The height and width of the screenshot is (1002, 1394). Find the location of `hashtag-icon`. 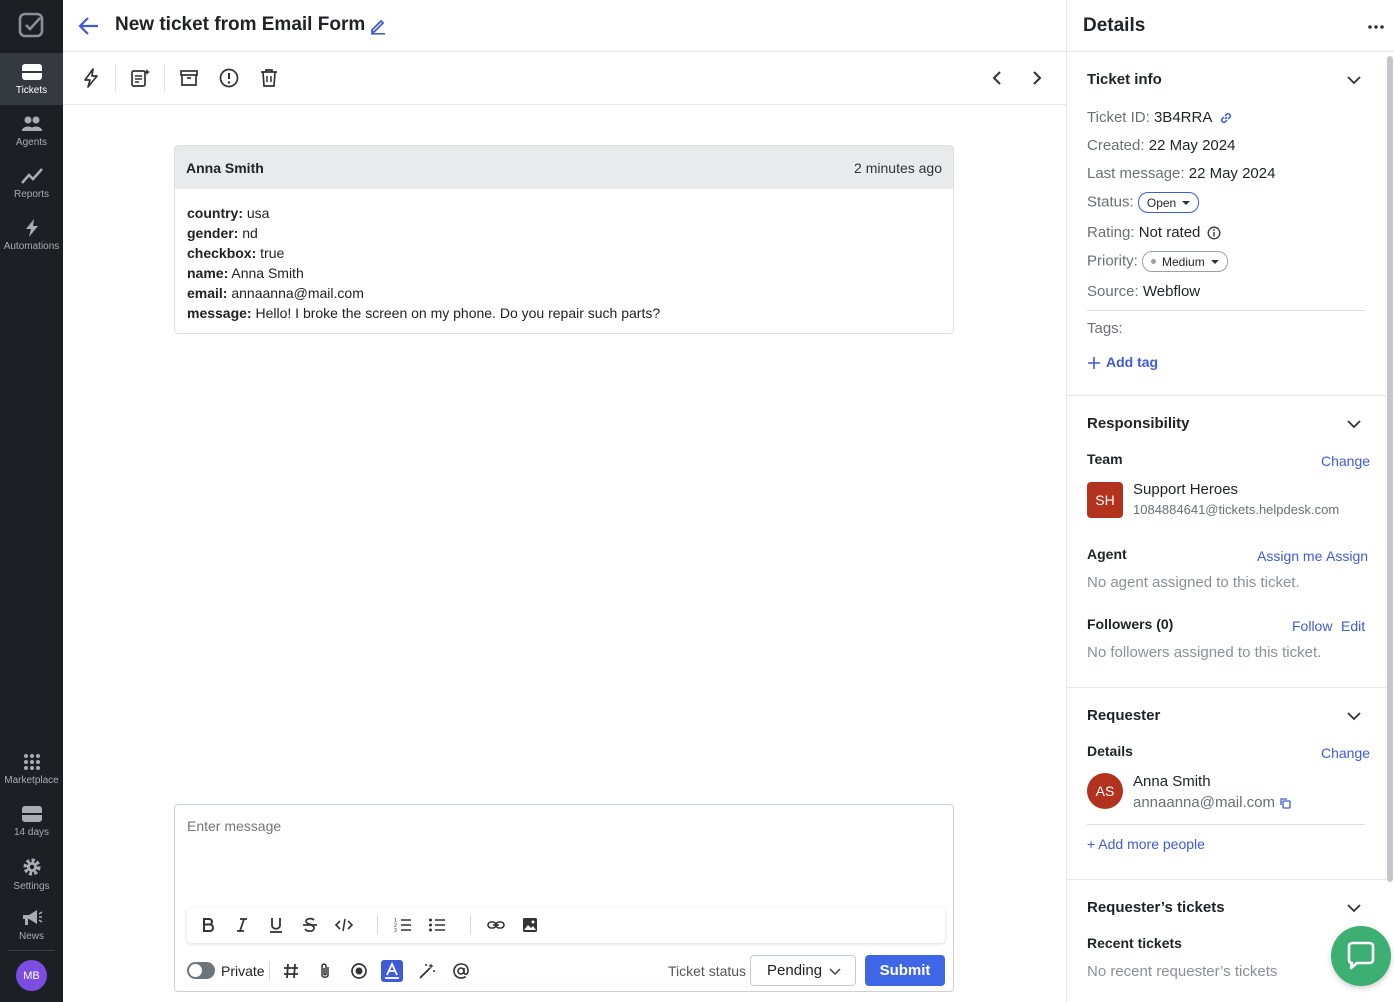

hashtag-icon is located at coordinates (291, 971).